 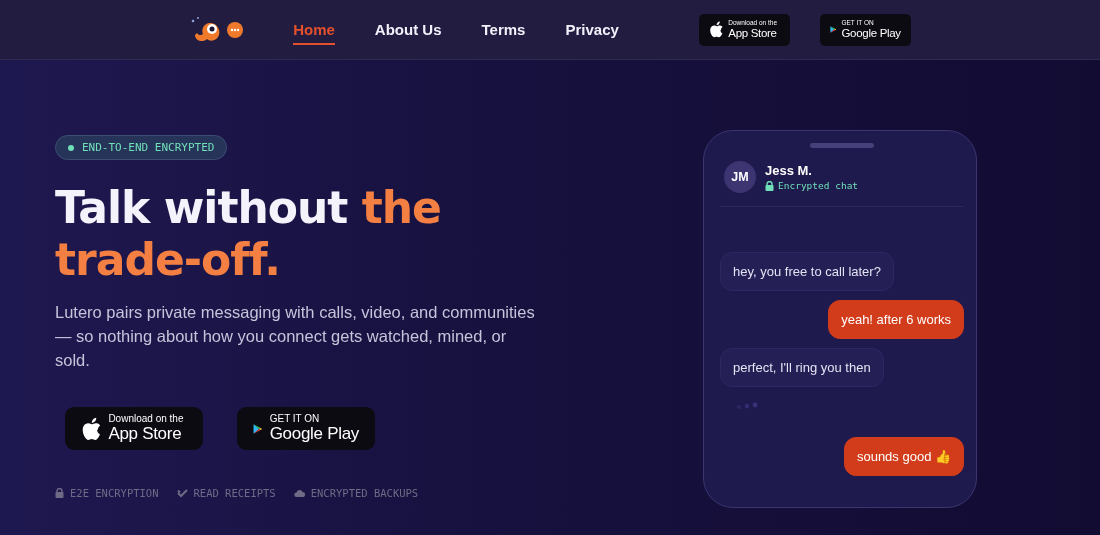 What do you see at coordinates (234, 493) in the screenshot?
I see `feature-label: READ RECEIPTS` at bounding box center [234, 493].